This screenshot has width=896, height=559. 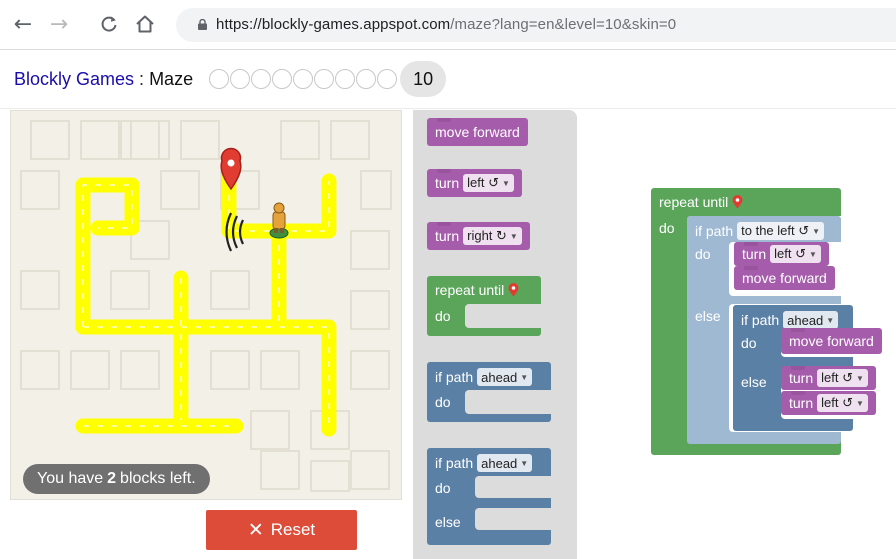 I want to click on url-host: https://blockly-games.appspot.com, so click(x=333, y=24).